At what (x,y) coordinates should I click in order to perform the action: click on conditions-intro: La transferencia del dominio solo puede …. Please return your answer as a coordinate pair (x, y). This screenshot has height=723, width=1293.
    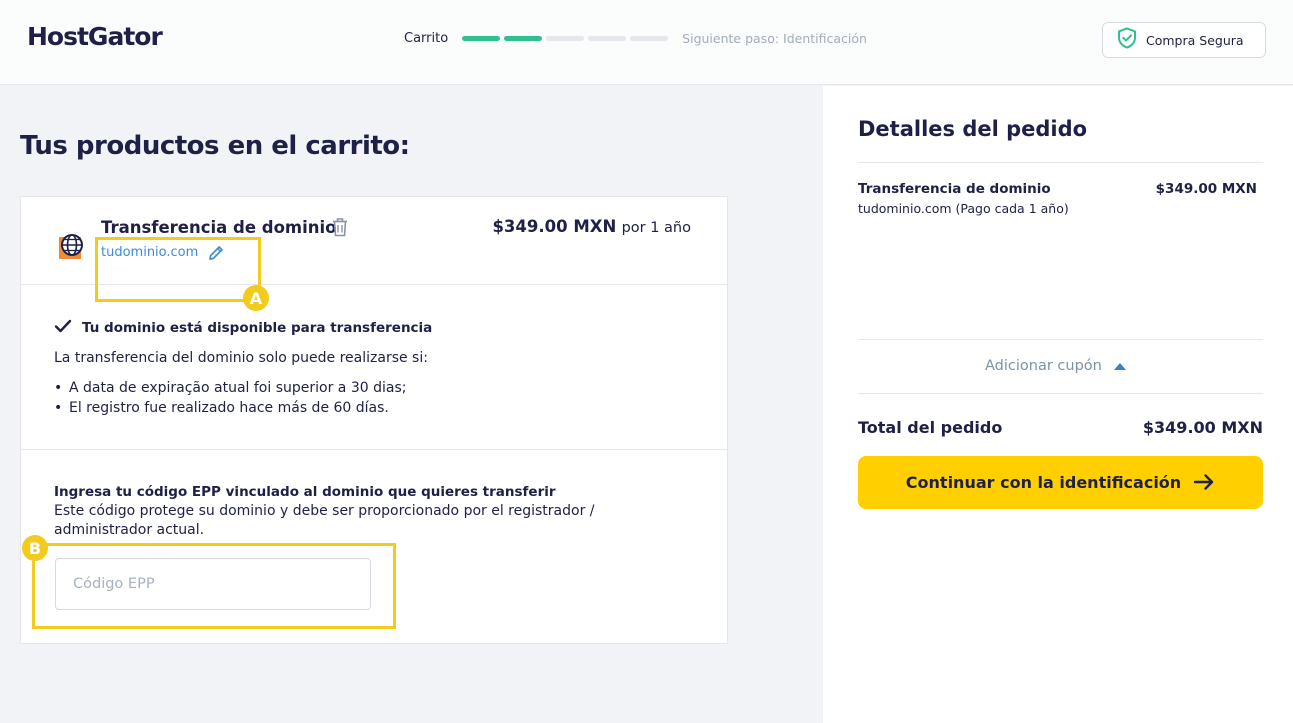
    Looking at the image, I should click on (241, 358).